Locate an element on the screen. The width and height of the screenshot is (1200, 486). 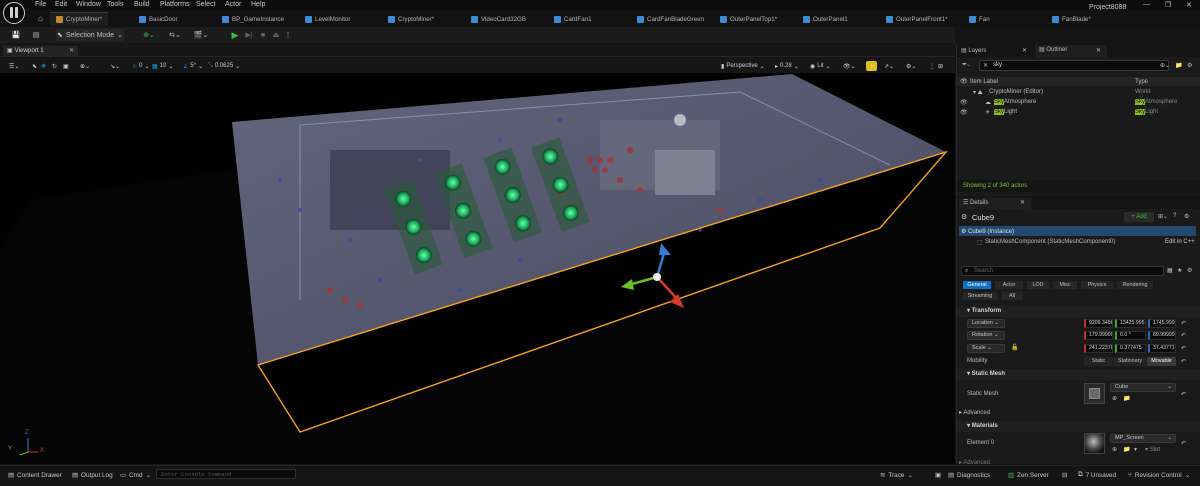
menu-file: File is located at coordinates (40, 4).